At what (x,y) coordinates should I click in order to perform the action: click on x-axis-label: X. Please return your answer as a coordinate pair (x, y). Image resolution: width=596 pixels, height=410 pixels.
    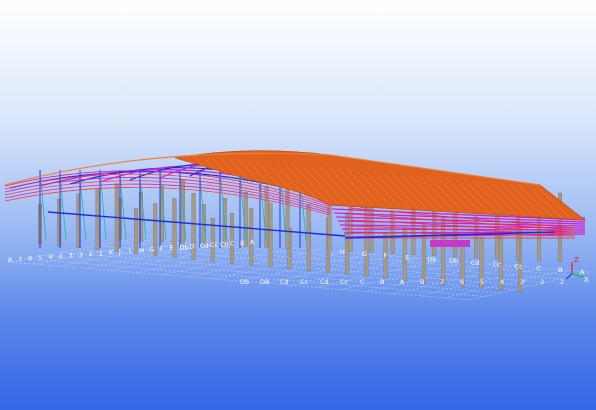
    Looking at the image, I should click on (586, 280).